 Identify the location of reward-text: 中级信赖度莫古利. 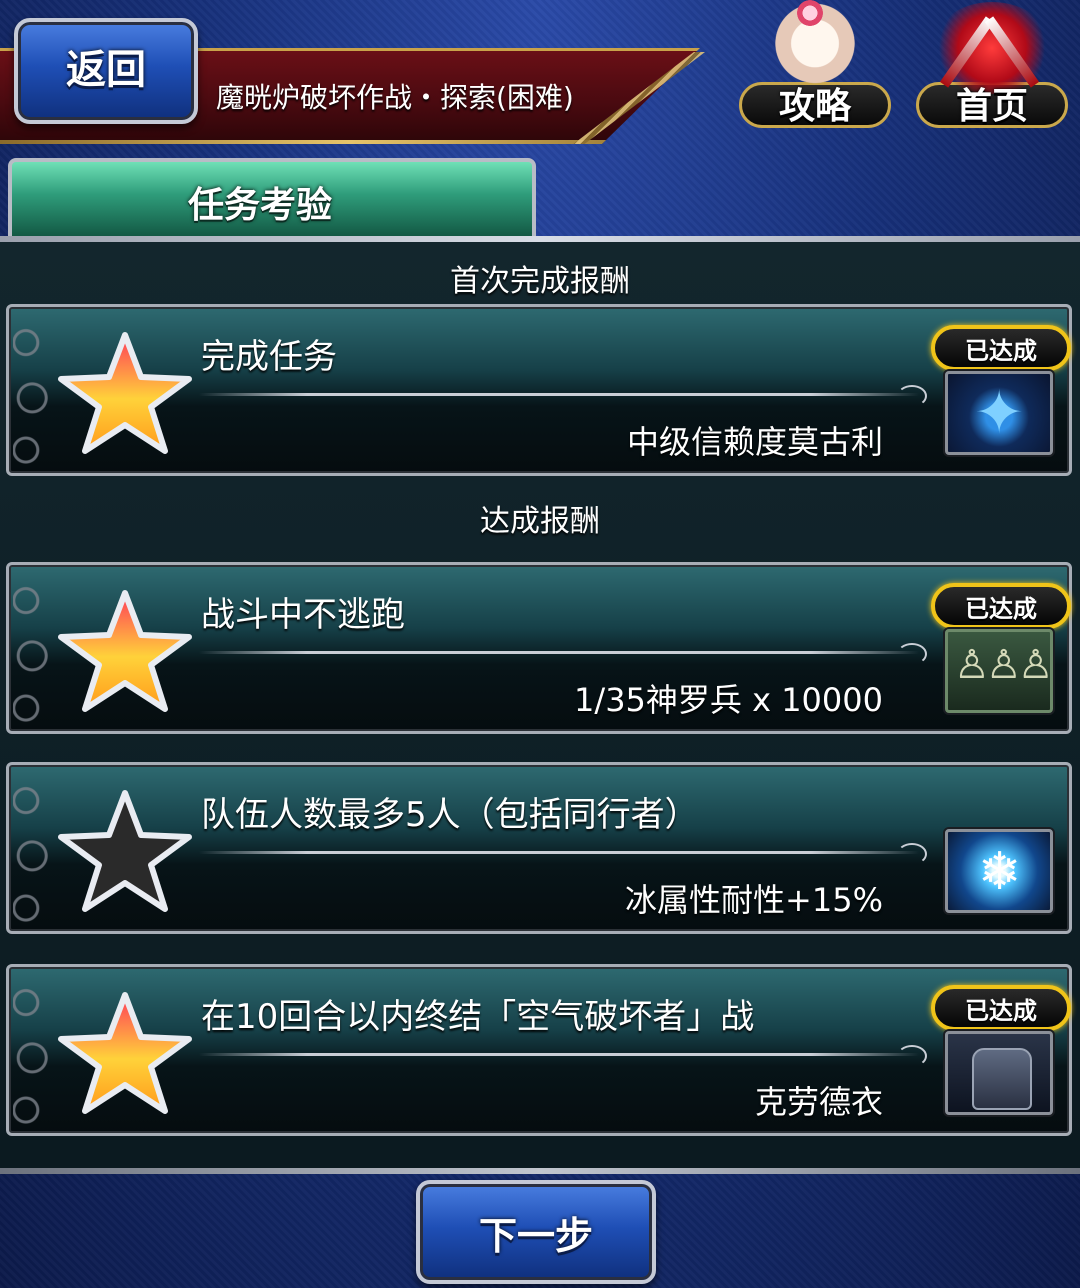
(754, 442).